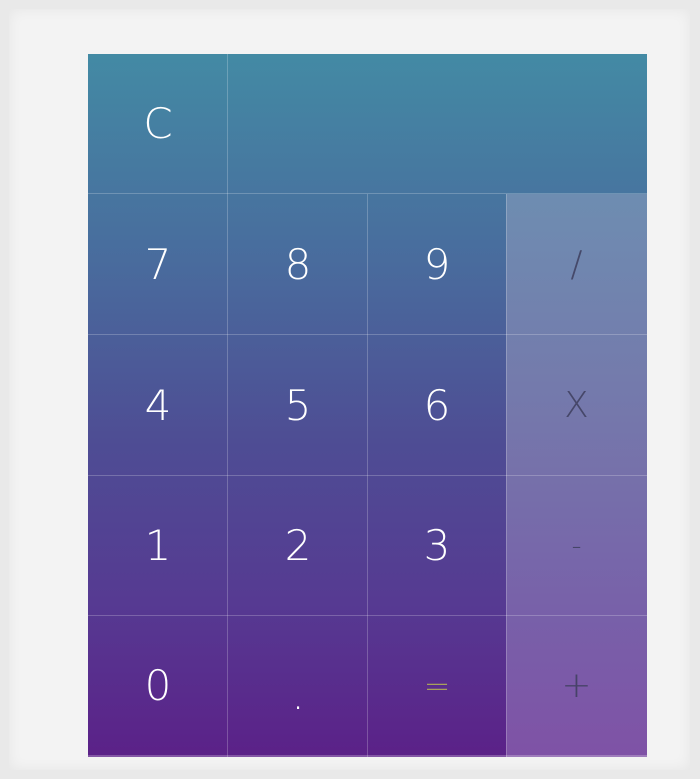 The height and width of the screenshot is (779, 700). Describe the element at coordinates (158, 405) in the screenshot. I see `key-4-button: 4` at that location.